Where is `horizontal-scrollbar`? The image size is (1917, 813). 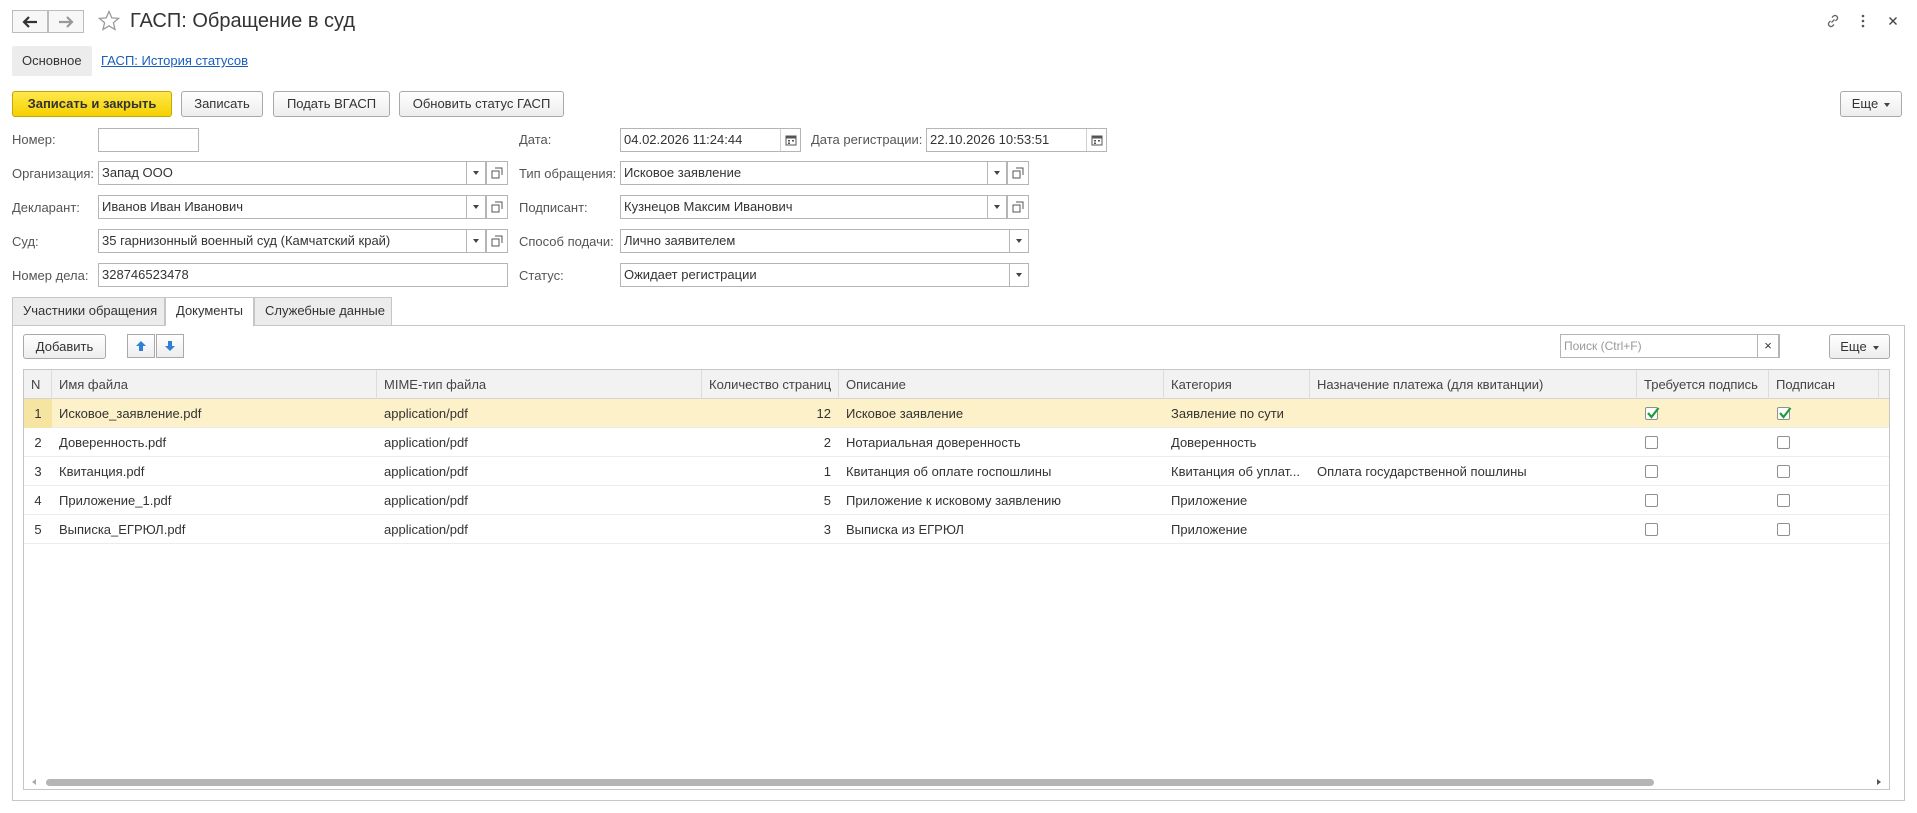 horizontal-scrollbar is located at coordinates (956, 782).